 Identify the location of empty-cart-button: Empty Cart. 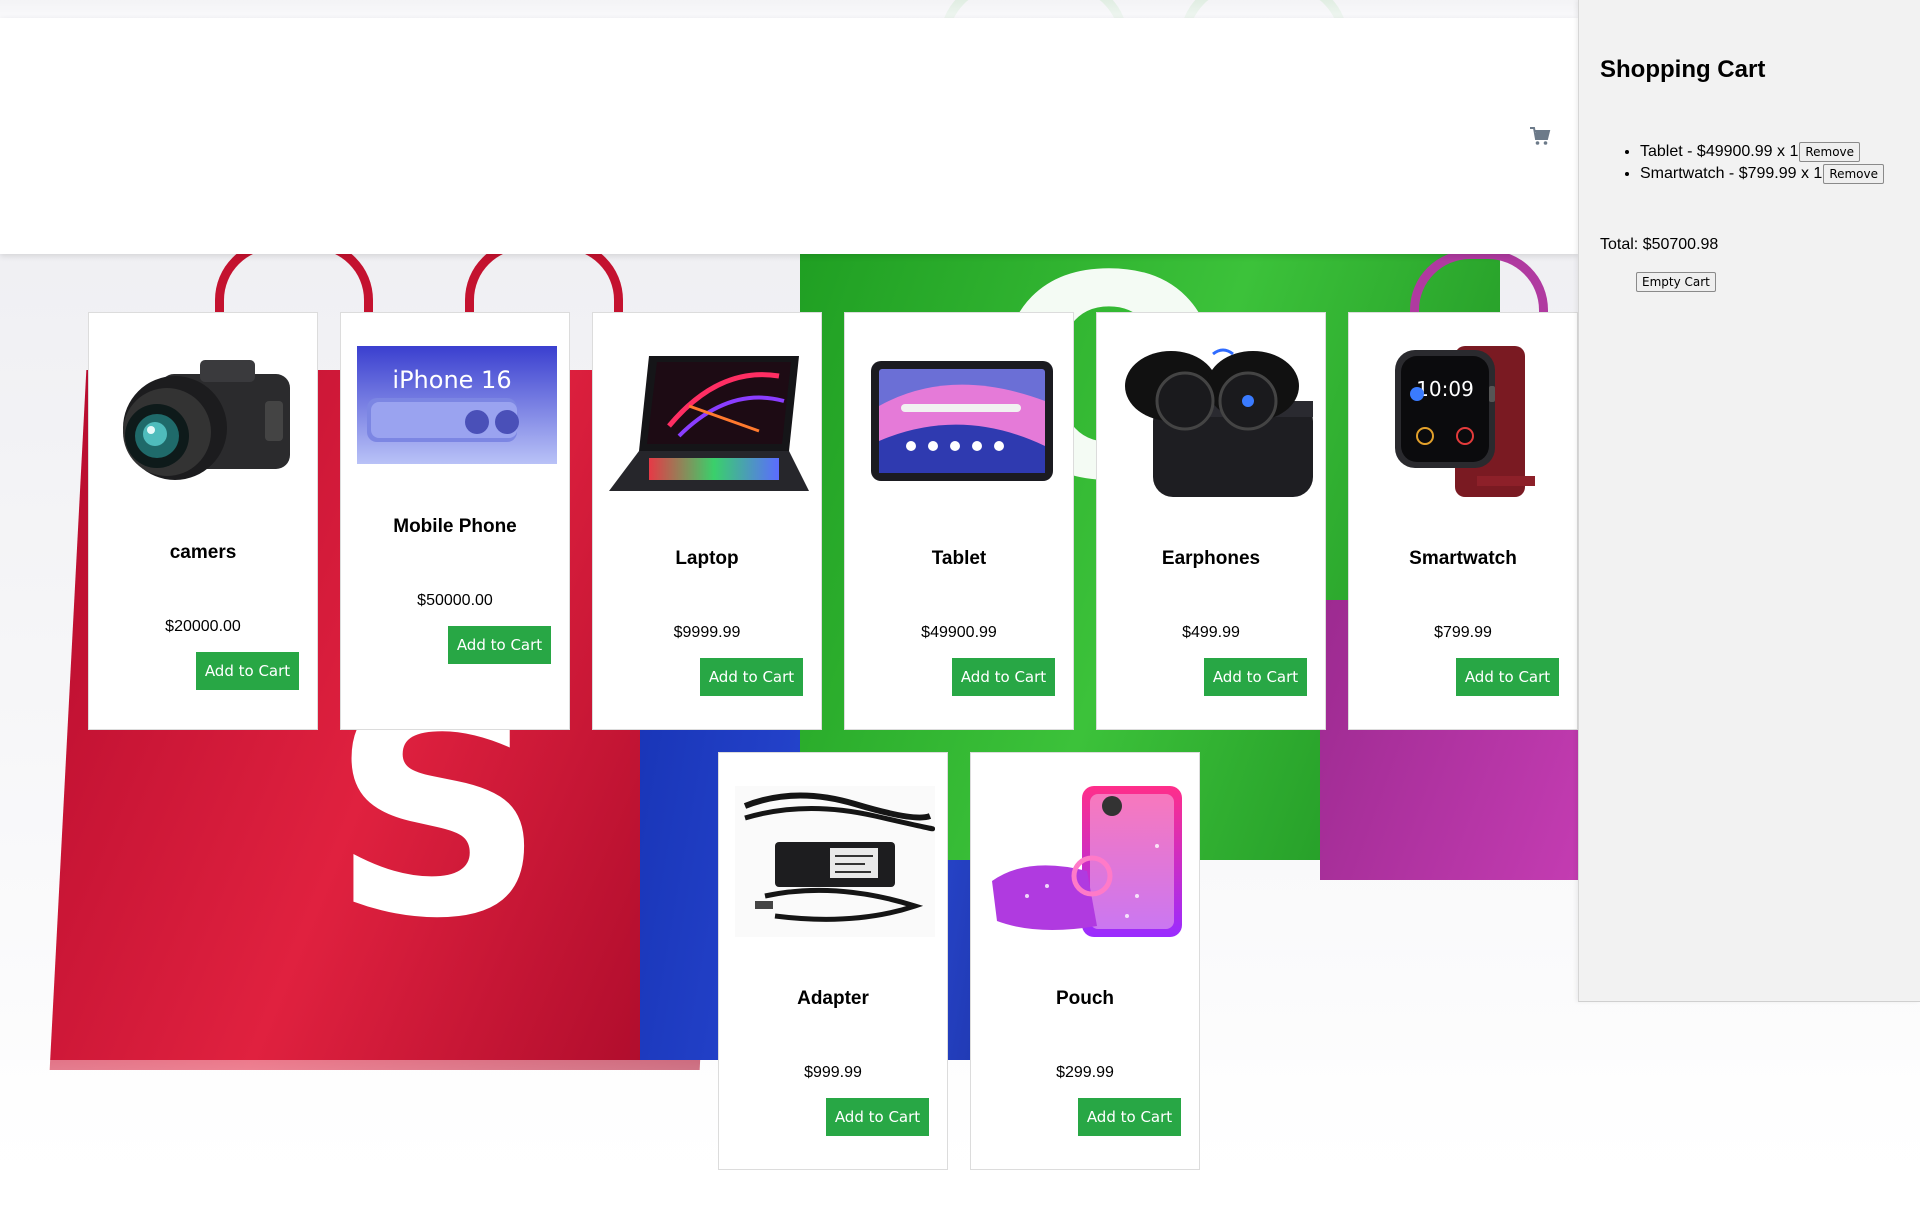
(1676, 282).